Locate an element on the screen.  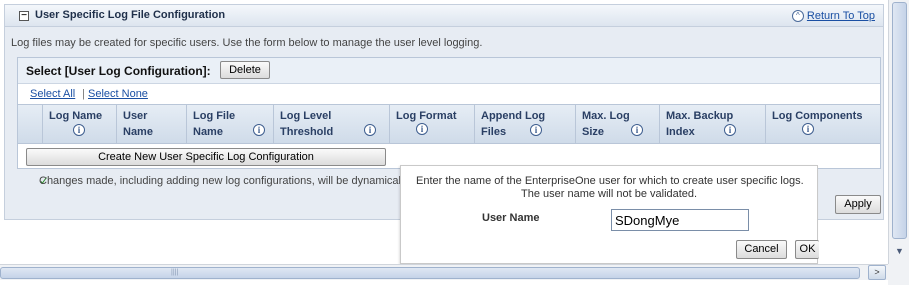
column-header-label: Log Components is located at coordinates (817, 116).